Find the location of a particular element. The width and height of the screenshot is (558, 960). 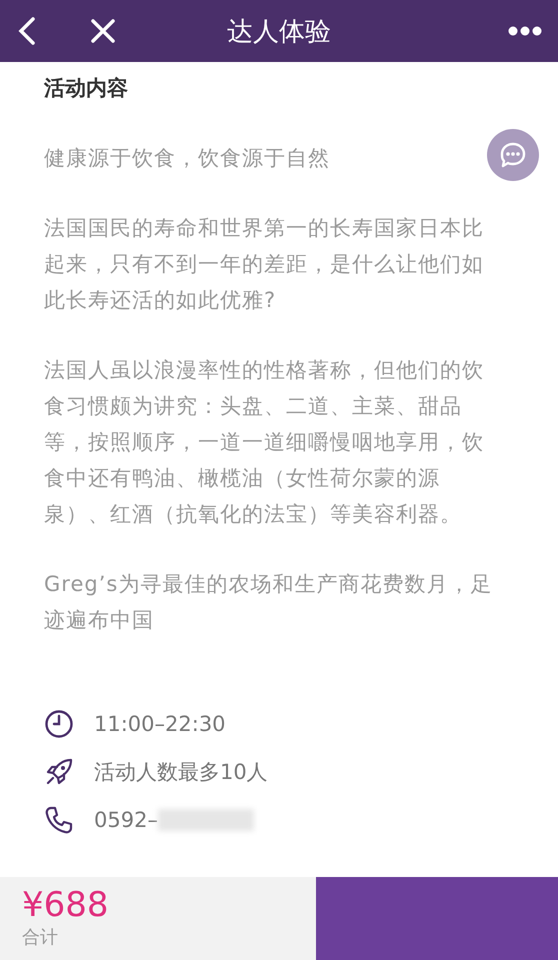

price: ¥688 is located at coordinates (66, 905).